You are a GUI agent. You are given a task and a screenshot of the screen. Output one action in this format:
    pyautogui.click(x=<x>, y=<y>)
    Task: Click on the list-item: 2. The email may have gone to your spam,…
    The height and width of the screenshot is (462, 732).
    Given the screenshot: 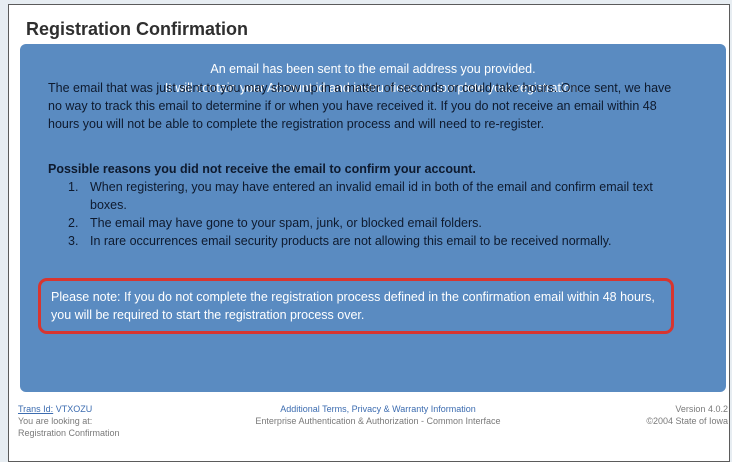 What is the action you would take?
    pyautogui.click(x=368, y=223)
    